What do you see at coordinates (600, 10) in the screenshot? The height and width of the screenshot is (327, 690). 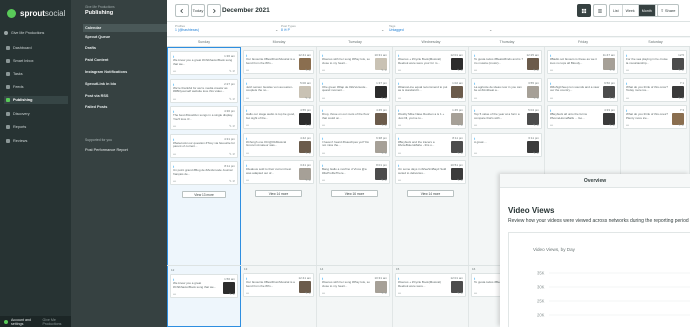 I see `calendar-list-view-button` at bounding box center [600, 10].